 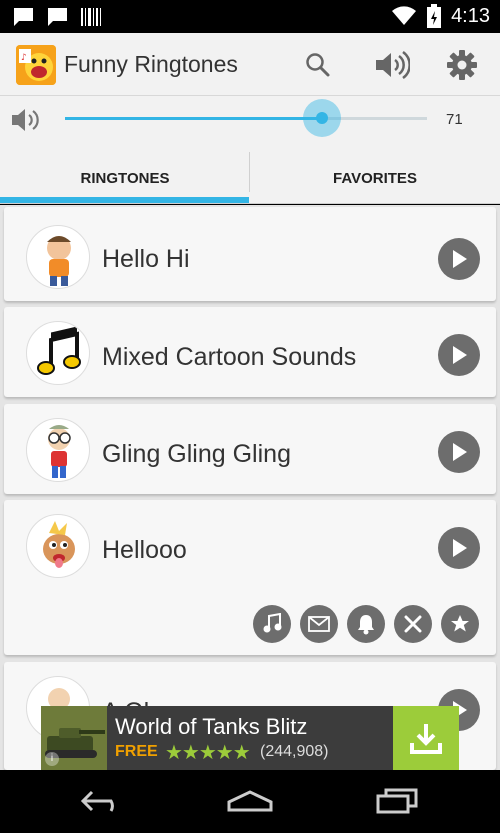 I want to click on volume-slider-thumb, so click(x=322, y=118).